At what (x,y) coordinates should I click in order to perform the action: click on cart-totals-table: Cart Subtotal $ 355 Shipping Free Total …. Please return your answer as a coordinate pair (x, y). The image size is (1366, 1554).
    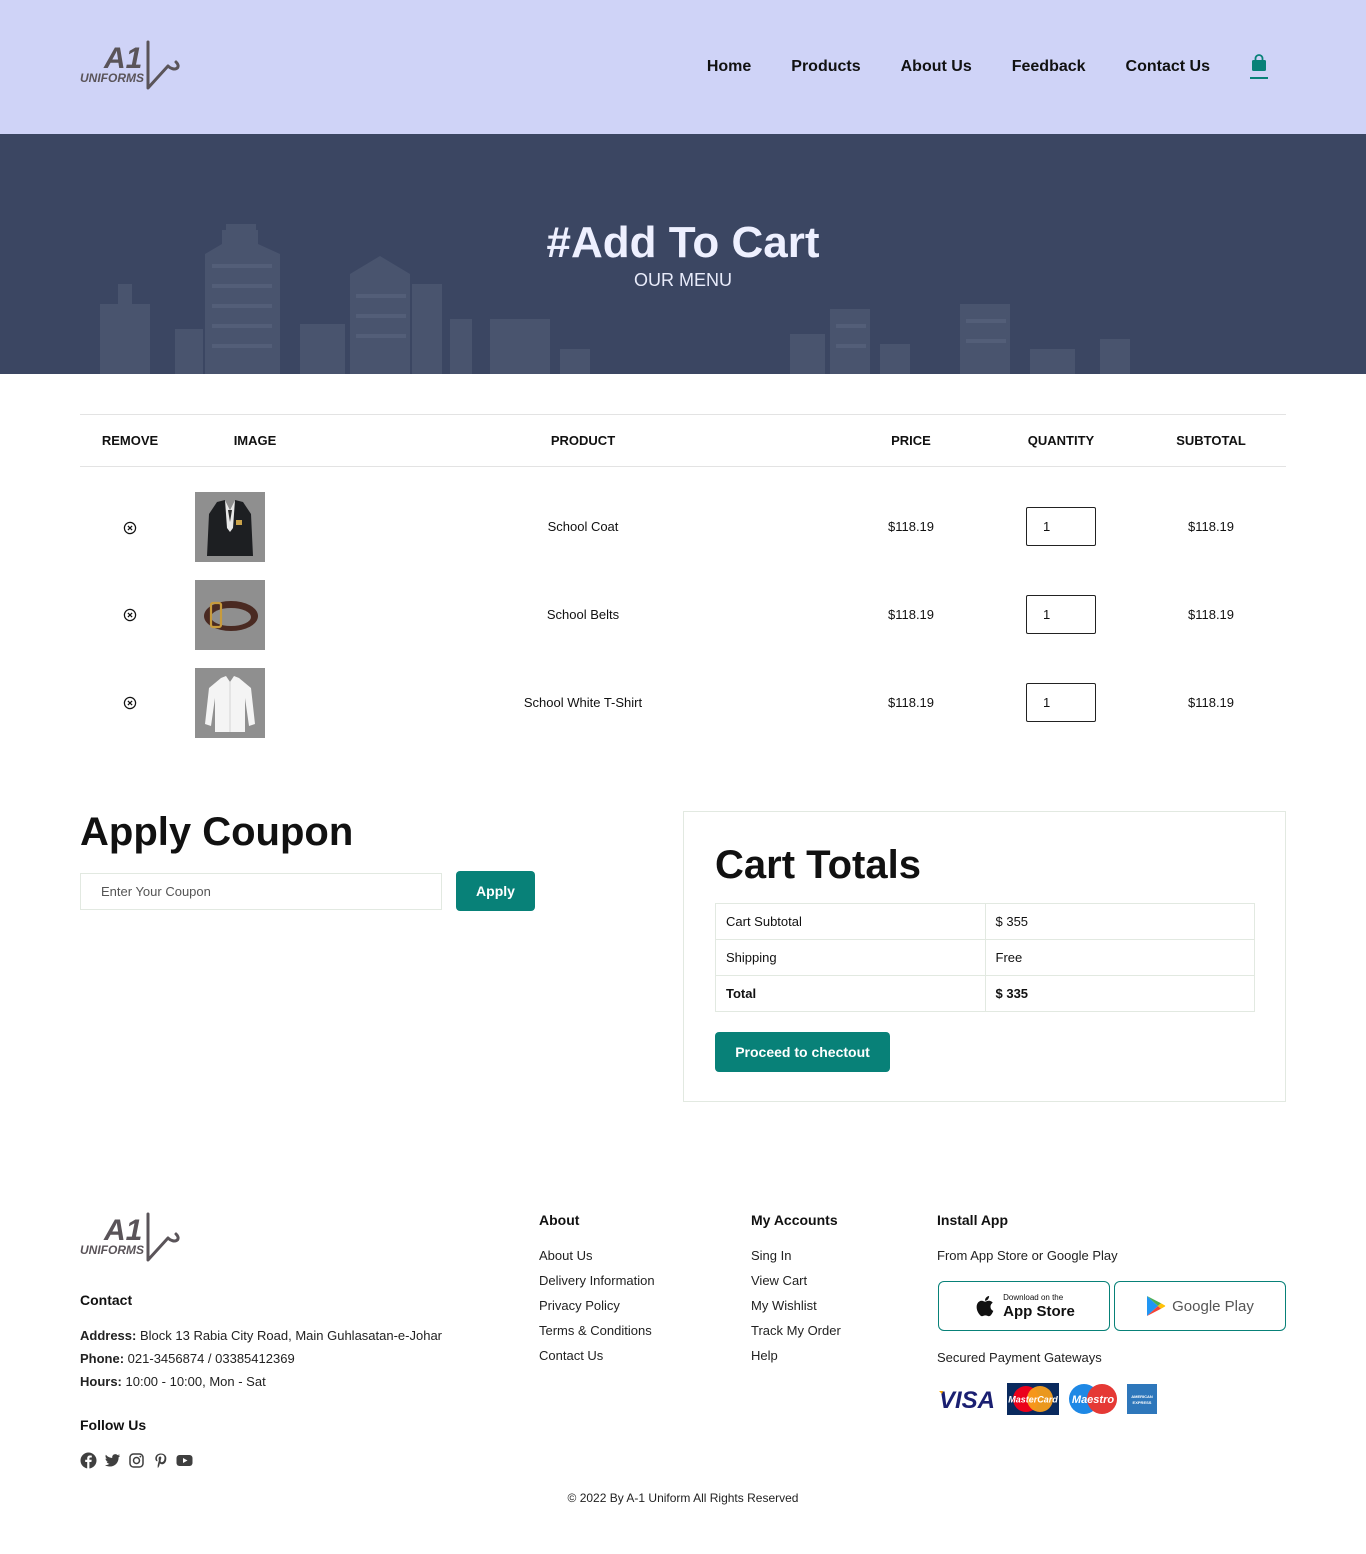
    Looking at the image, I should click on (985, 957).